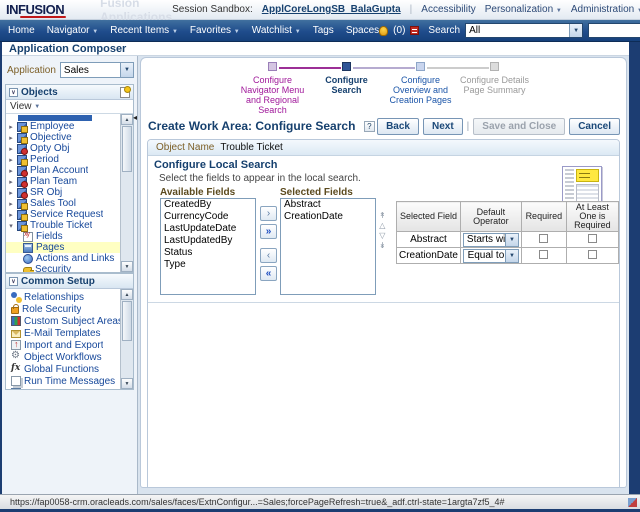  What do you see at coordinates (519, 126) in the screenshot?
I see `save-and-close-button: Save and Close` at bounding box center [519, 126].